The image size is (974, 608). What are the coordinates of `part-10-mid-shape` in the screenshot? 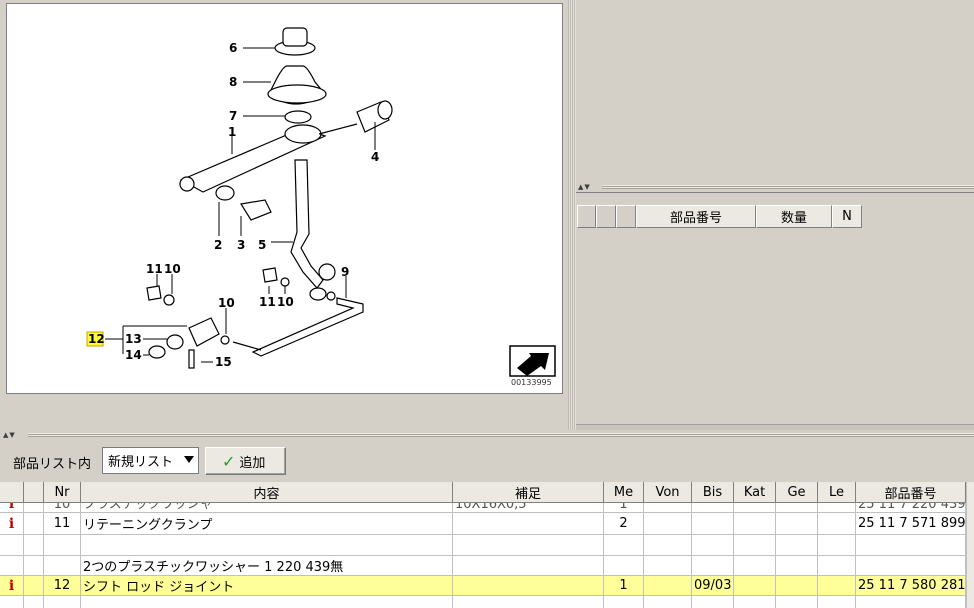 It's located at (331, 296).